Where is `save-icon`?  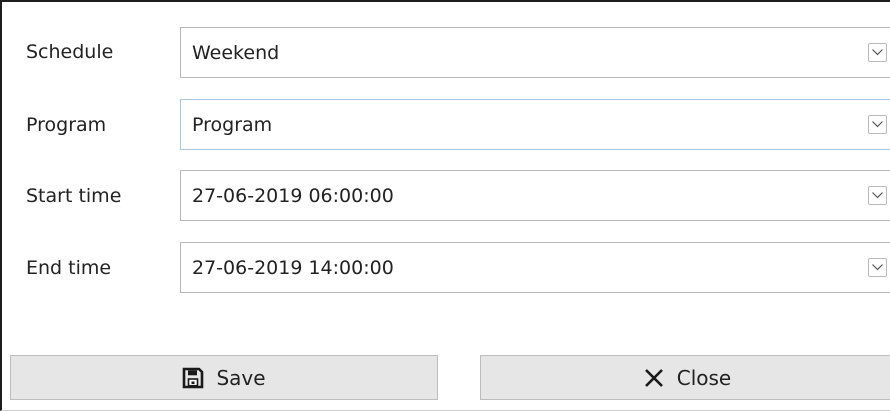
save-icon is located at coordinates (193, 377).